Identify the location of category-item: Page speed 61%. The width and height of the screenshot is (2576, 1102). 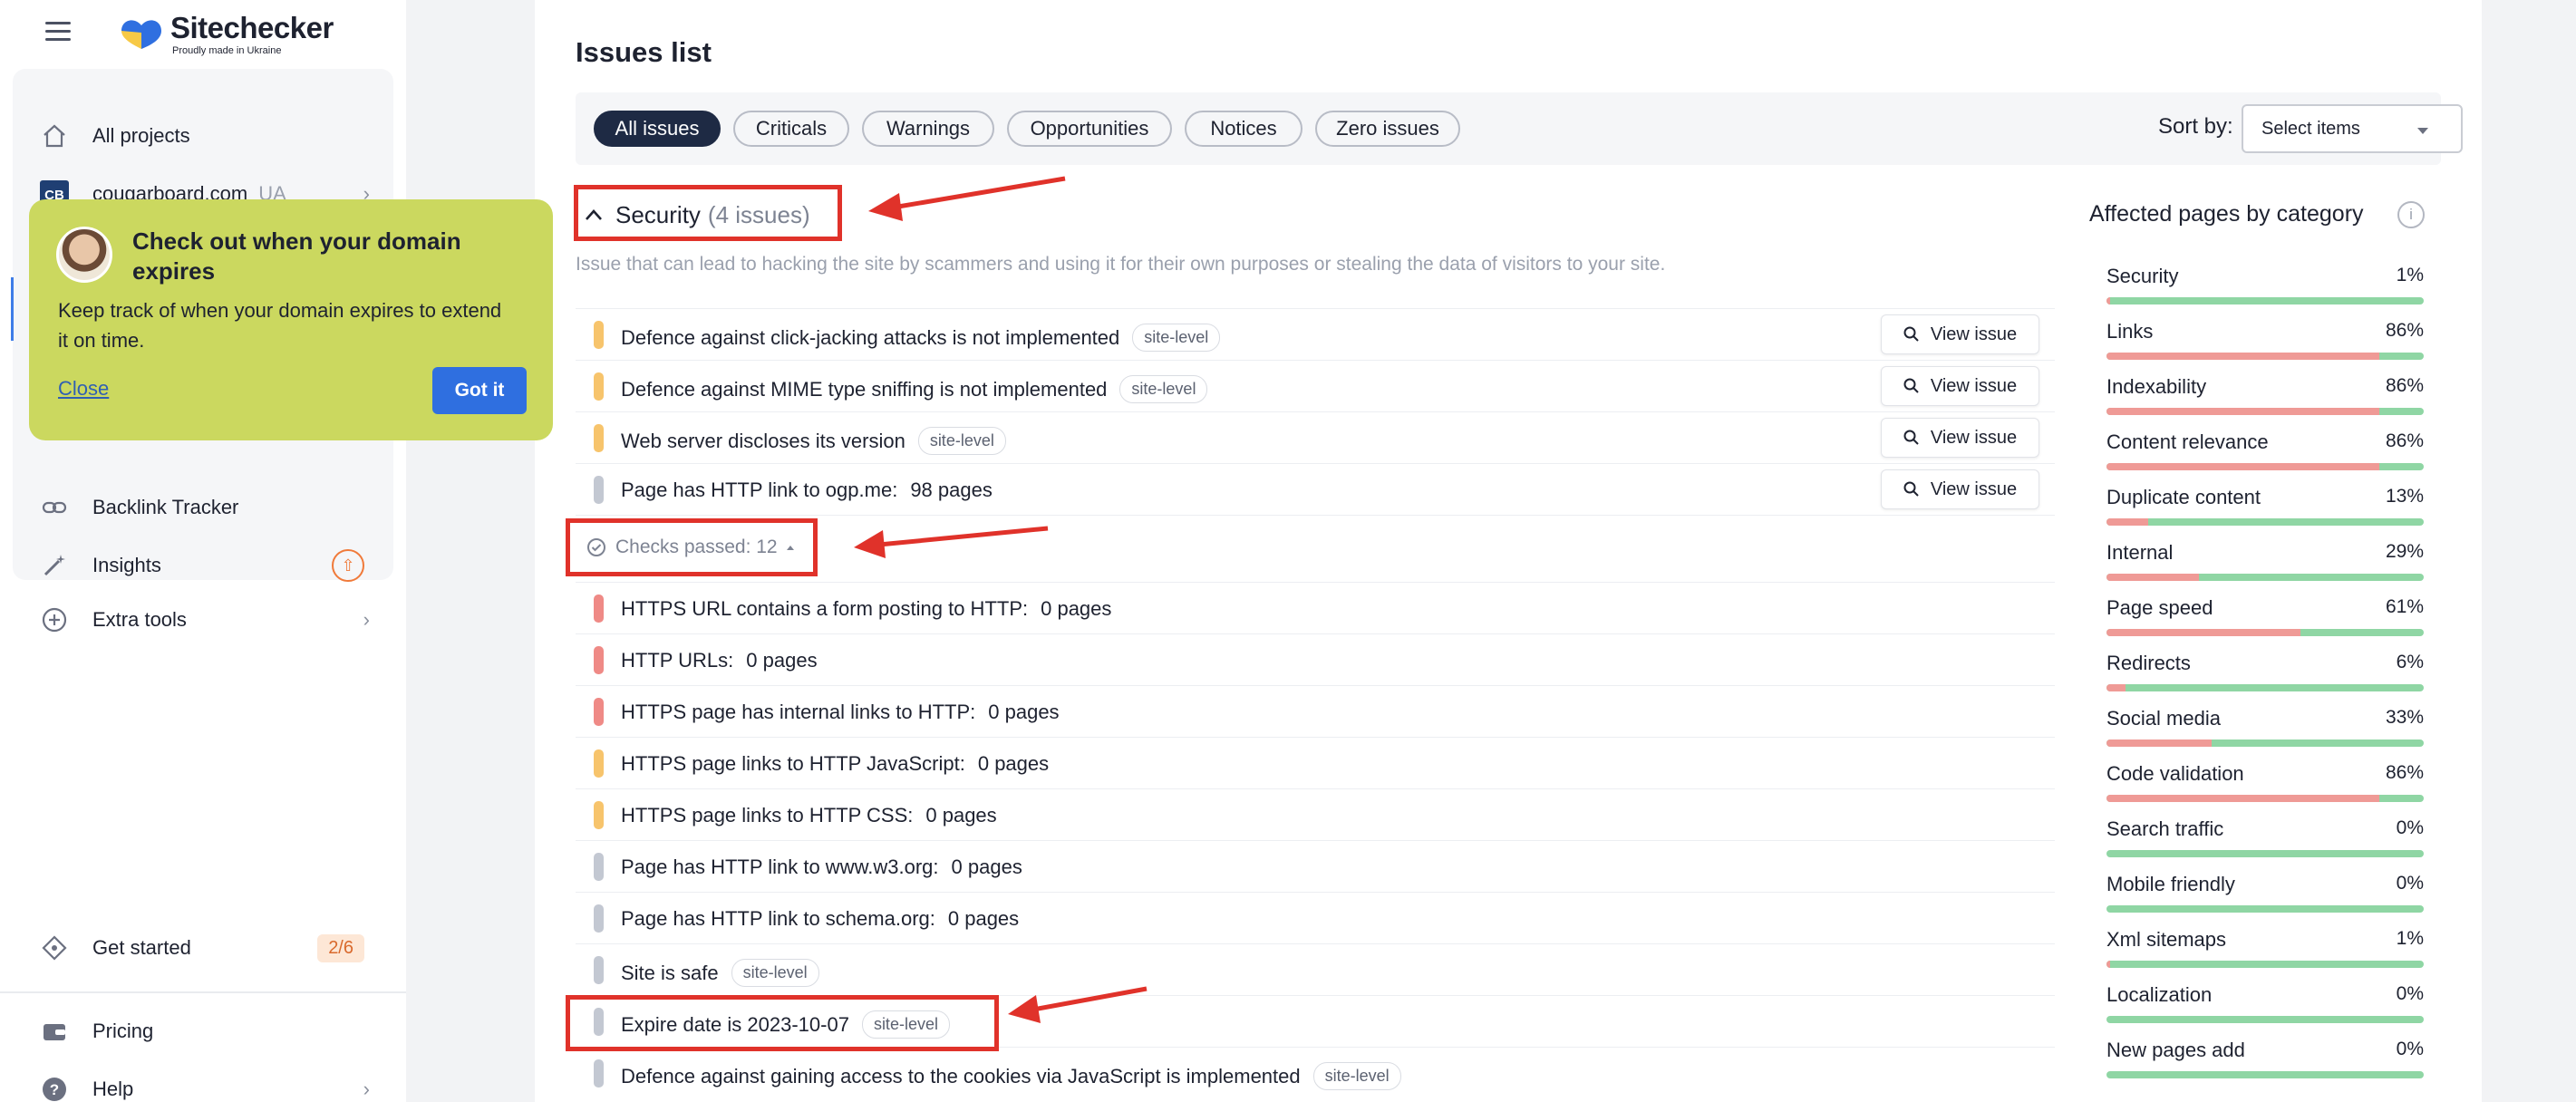
(2265, 623).